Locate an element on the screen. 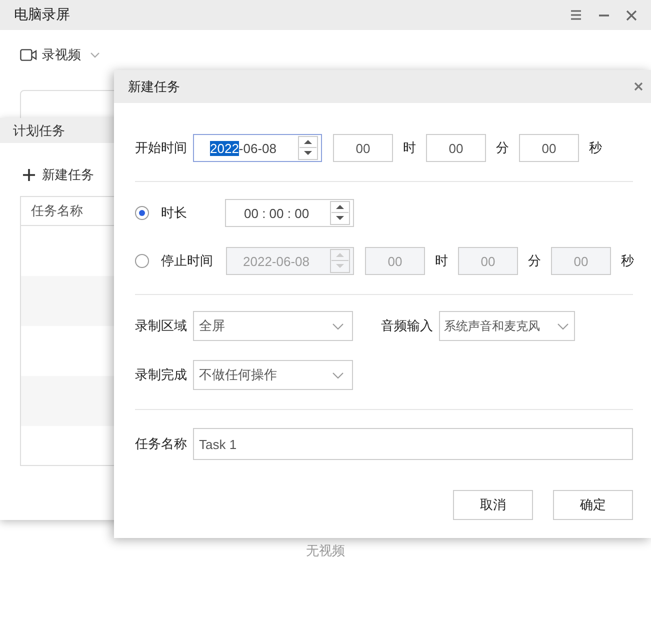 The image size is (651, 640). plus-icon is located at coordinates (29, 175).